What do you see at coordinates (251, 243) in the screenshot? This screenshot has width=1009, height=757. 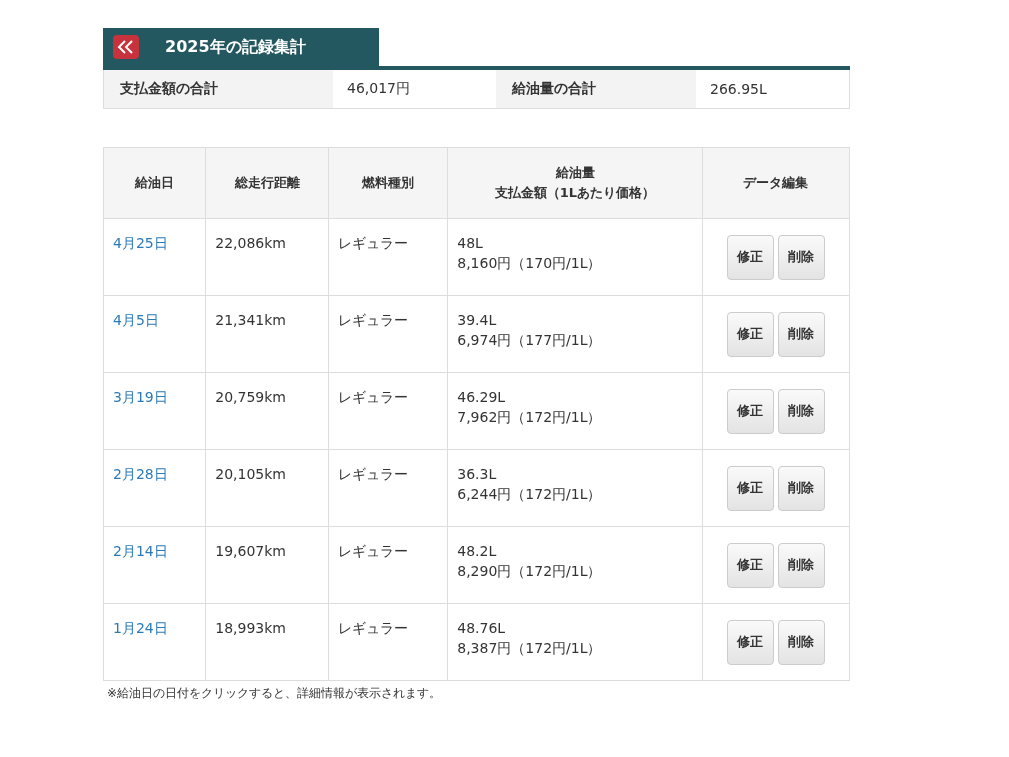 I see `distance-text: 22,086km` at bounding box center [251, 243].